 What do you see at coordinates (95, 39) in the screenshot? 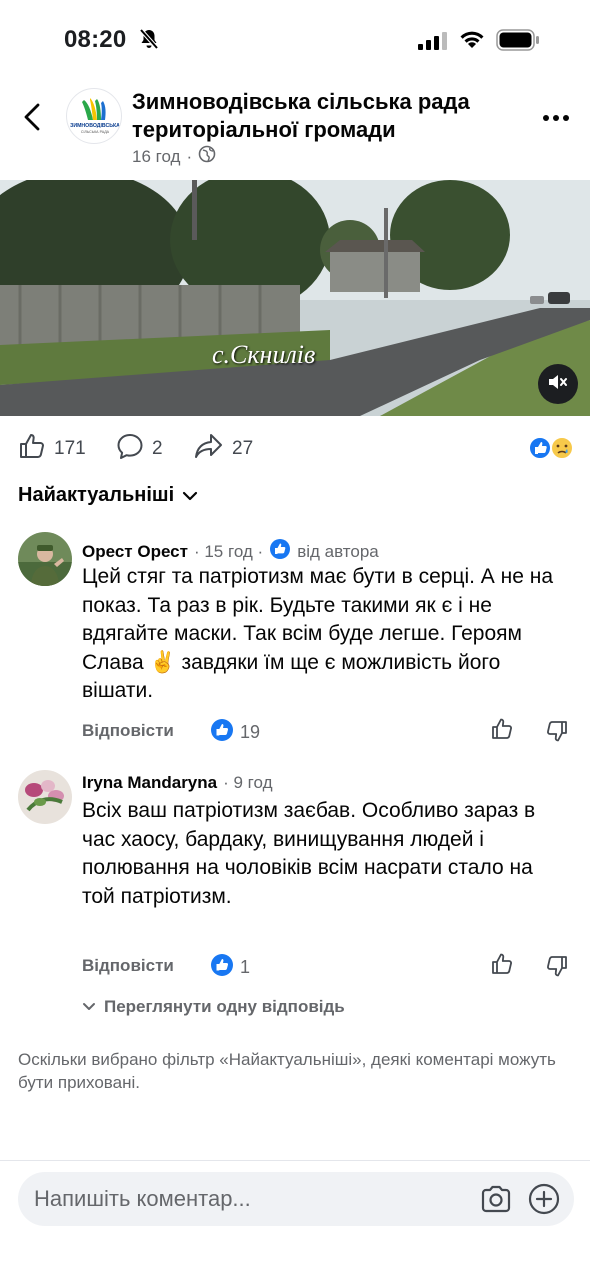
I see `status-time: 08:20` at bounding box center [95, 39].